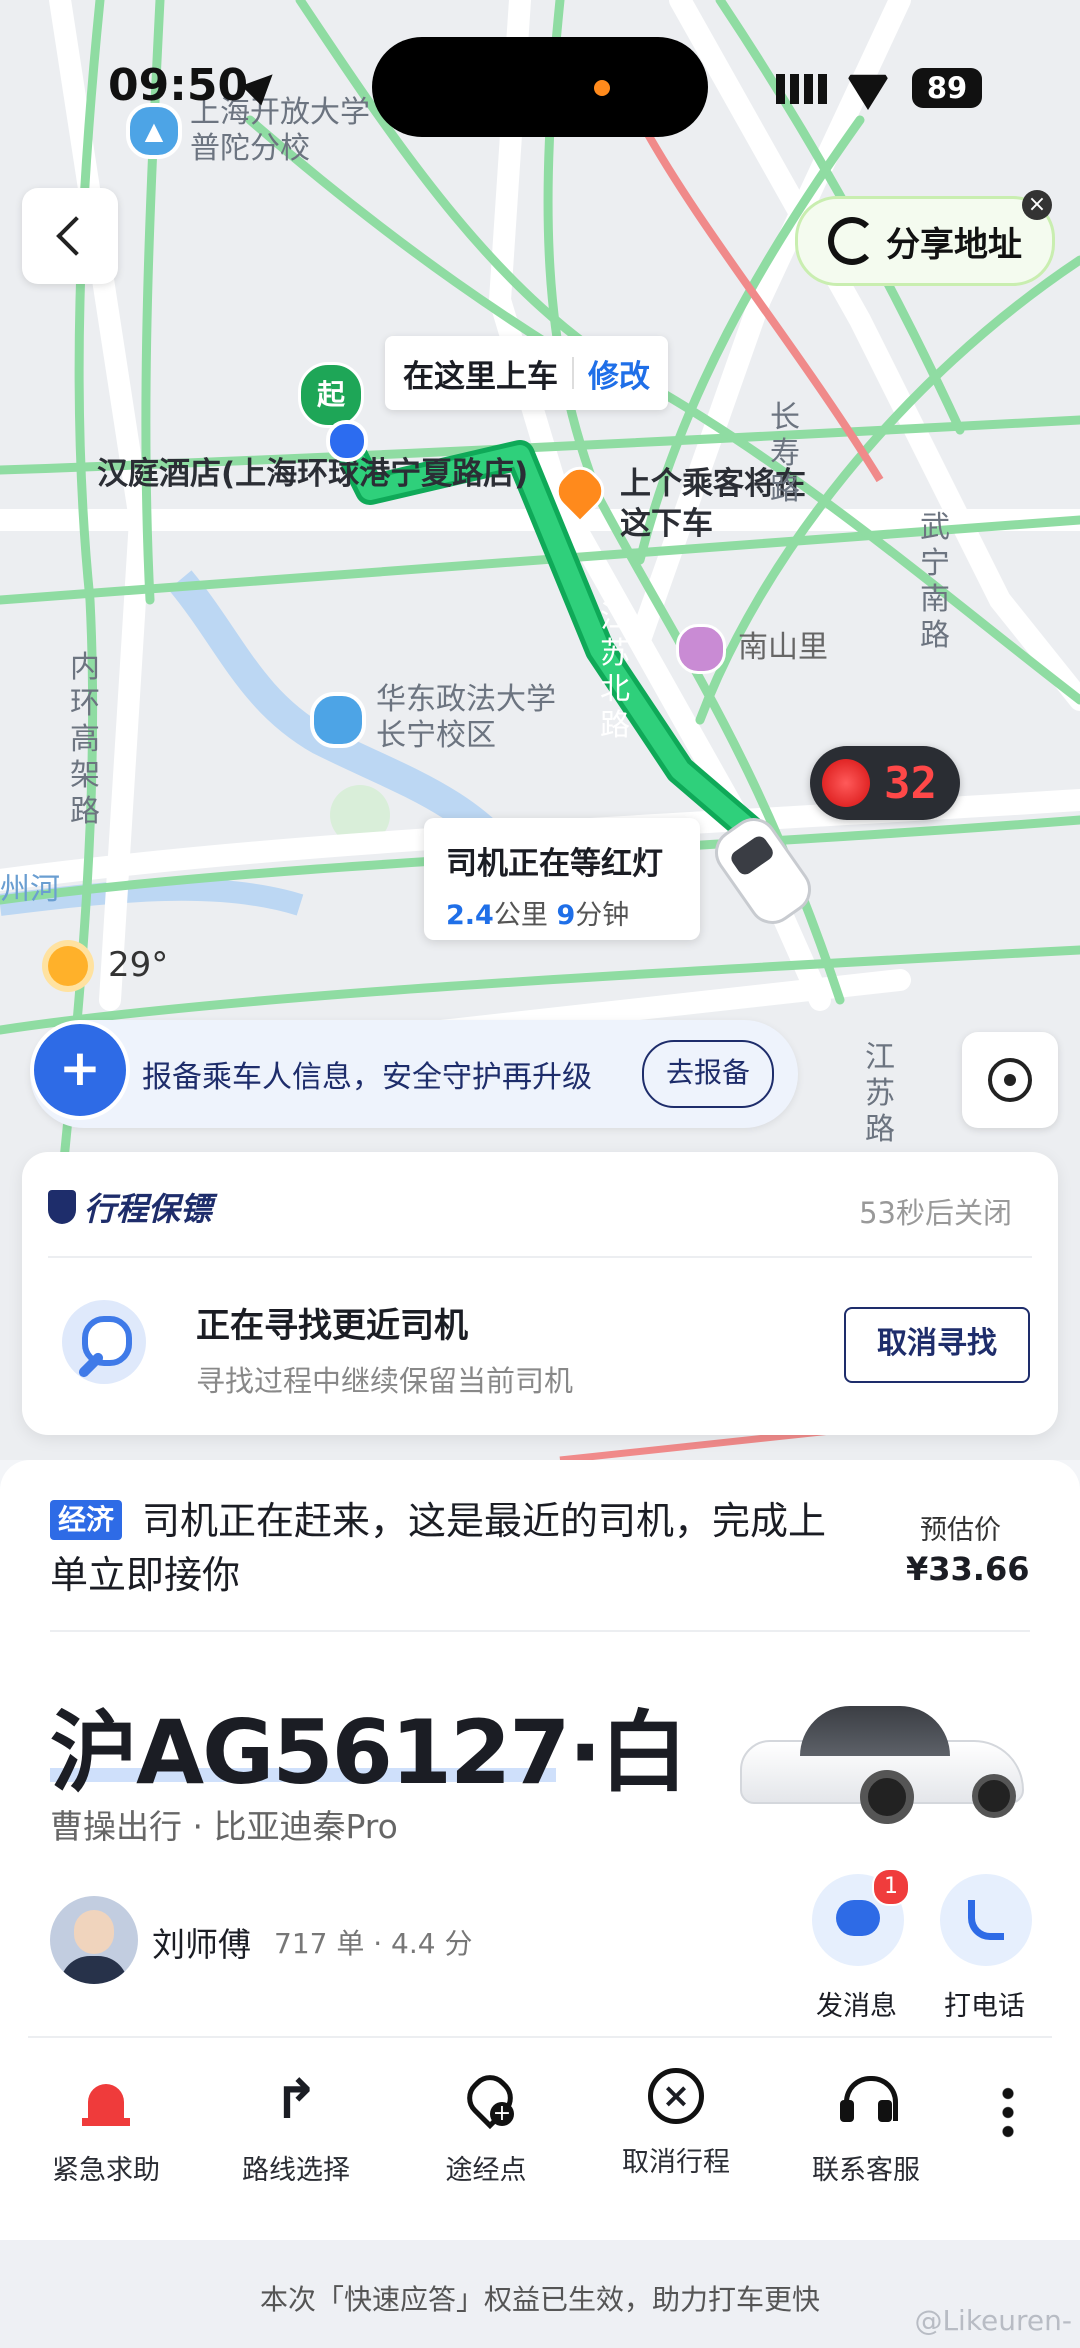  I want to click on safety-banner-text: 报备乘车人信息，安全守护再升级, so click(367, 1077).